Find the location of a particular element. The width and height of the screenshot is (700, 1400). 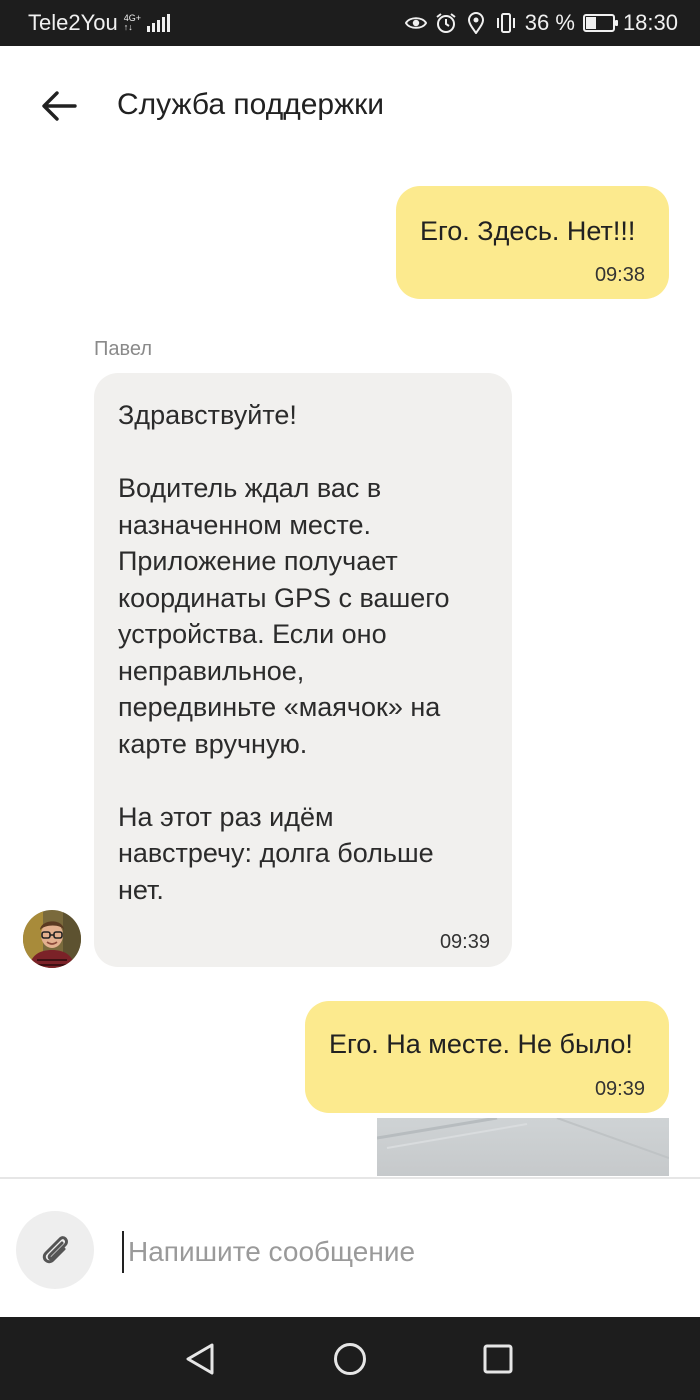

eye-icon is located at coordinates (415, 23).